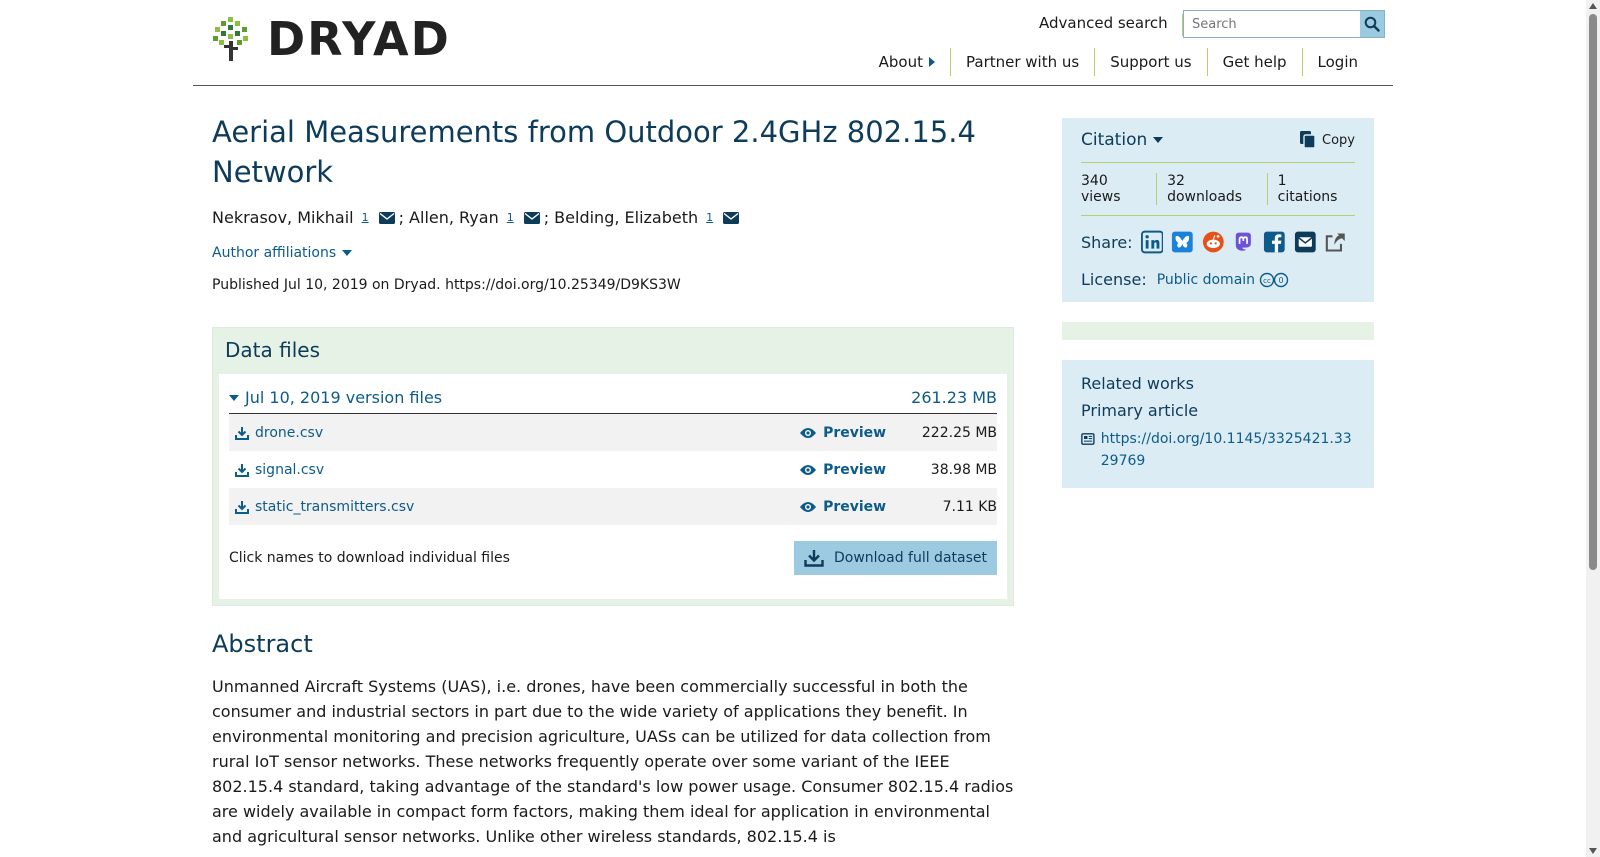  Describe the element at coordinates (900, 62) in the screenshot. I see `nav-about-label: About` at that location.